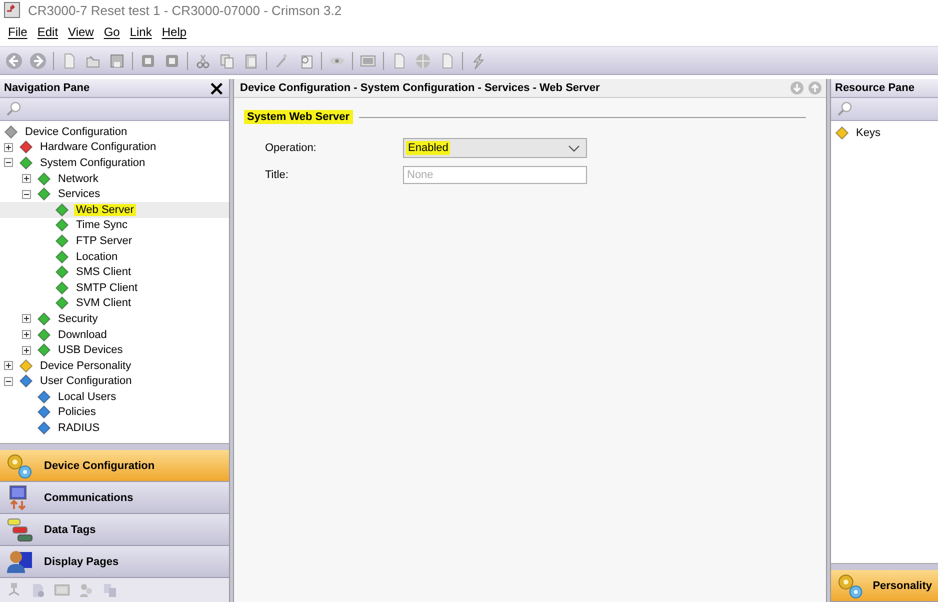 The height and width of the screenshot is (602, 938). I want to click on tree-item: Device Configuration, so click(76, 132).